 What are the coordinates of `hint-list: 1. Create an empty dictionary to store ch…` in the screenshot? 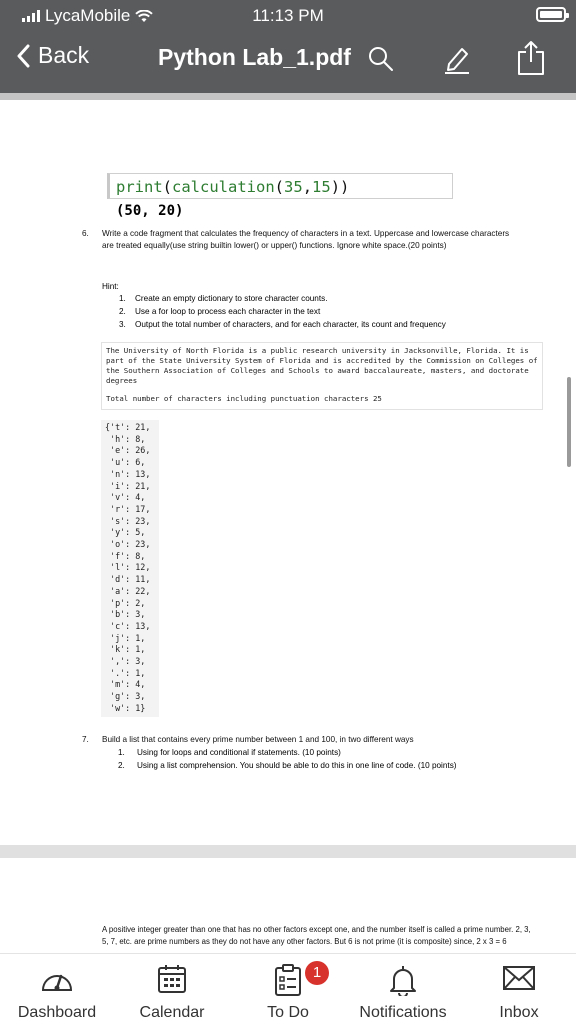 It's located at (282, 311).